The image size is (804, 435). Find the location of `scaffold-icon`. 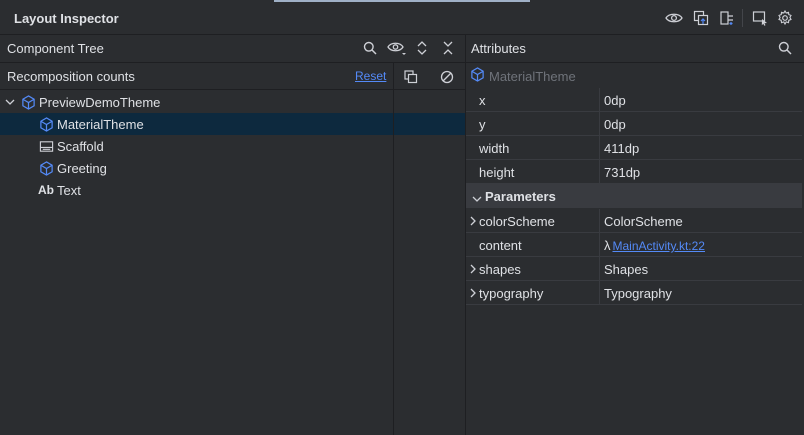

scaffold-icon is located at coordinates (46, 146).